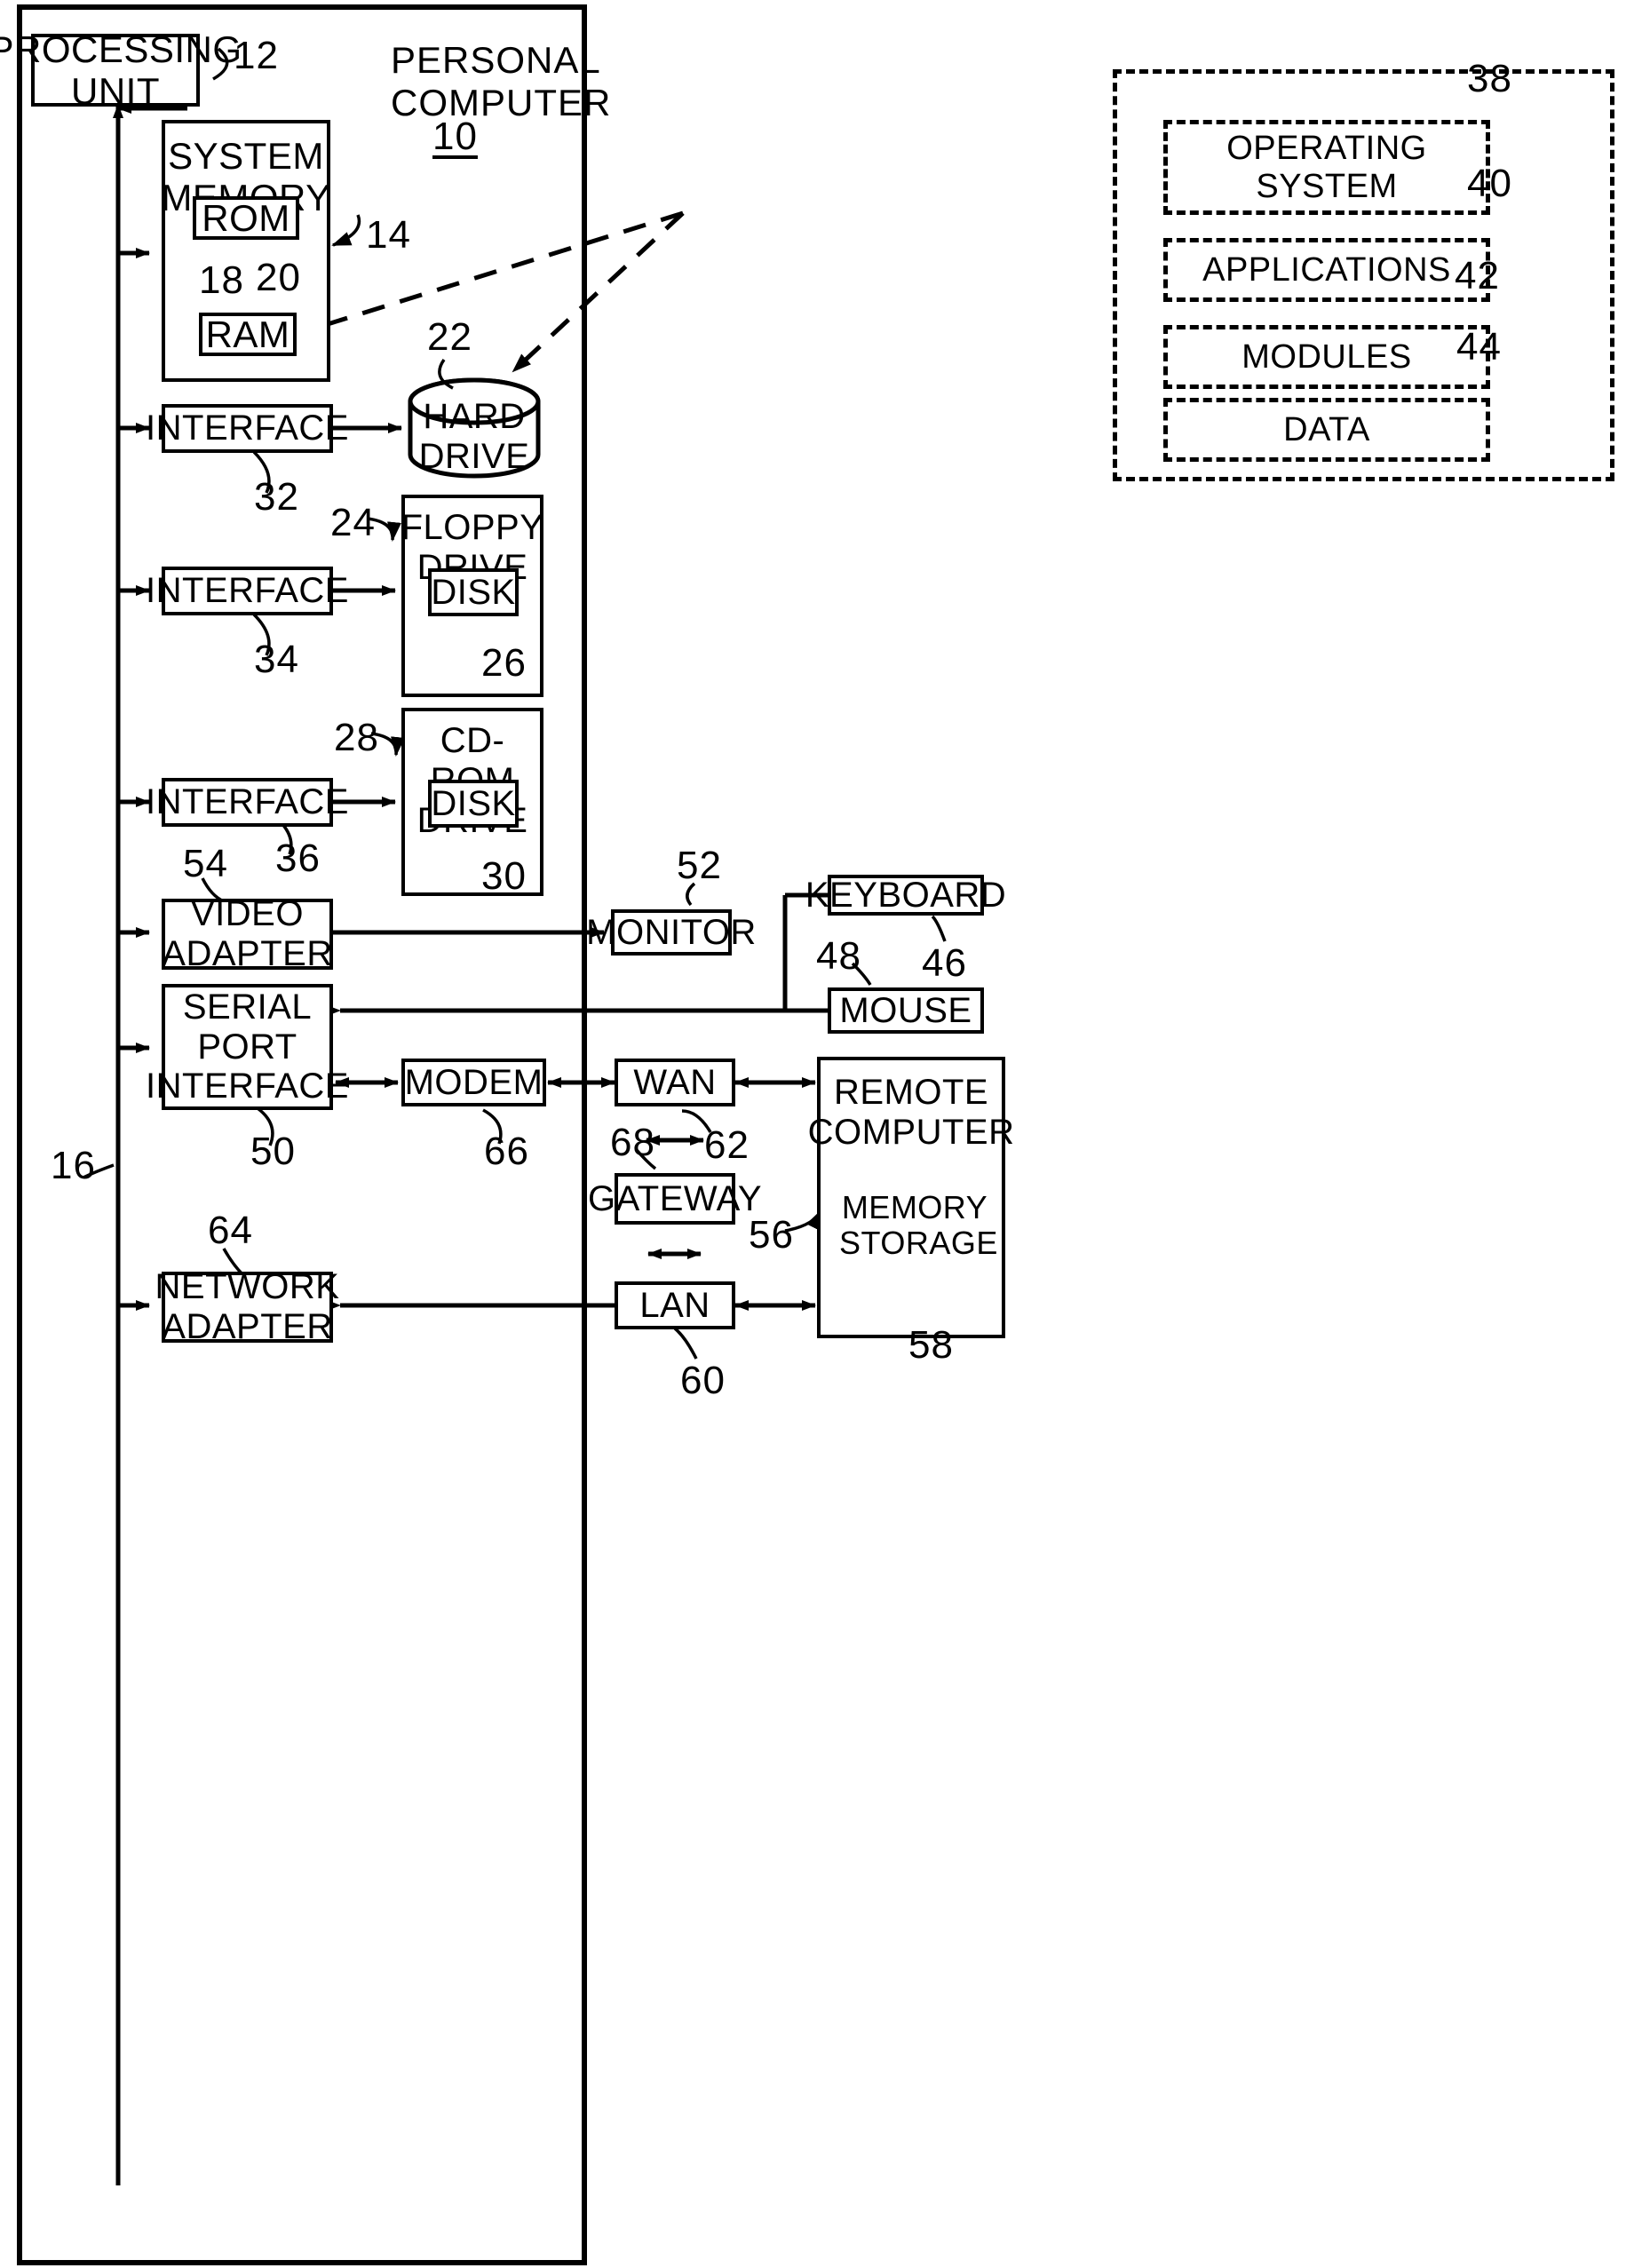 This screenshot has height=2268, width=1642. What do you see at coordinates (278, 277) in the screenshot?
I see `ref-20: 20` at bounding box center [278, 277].